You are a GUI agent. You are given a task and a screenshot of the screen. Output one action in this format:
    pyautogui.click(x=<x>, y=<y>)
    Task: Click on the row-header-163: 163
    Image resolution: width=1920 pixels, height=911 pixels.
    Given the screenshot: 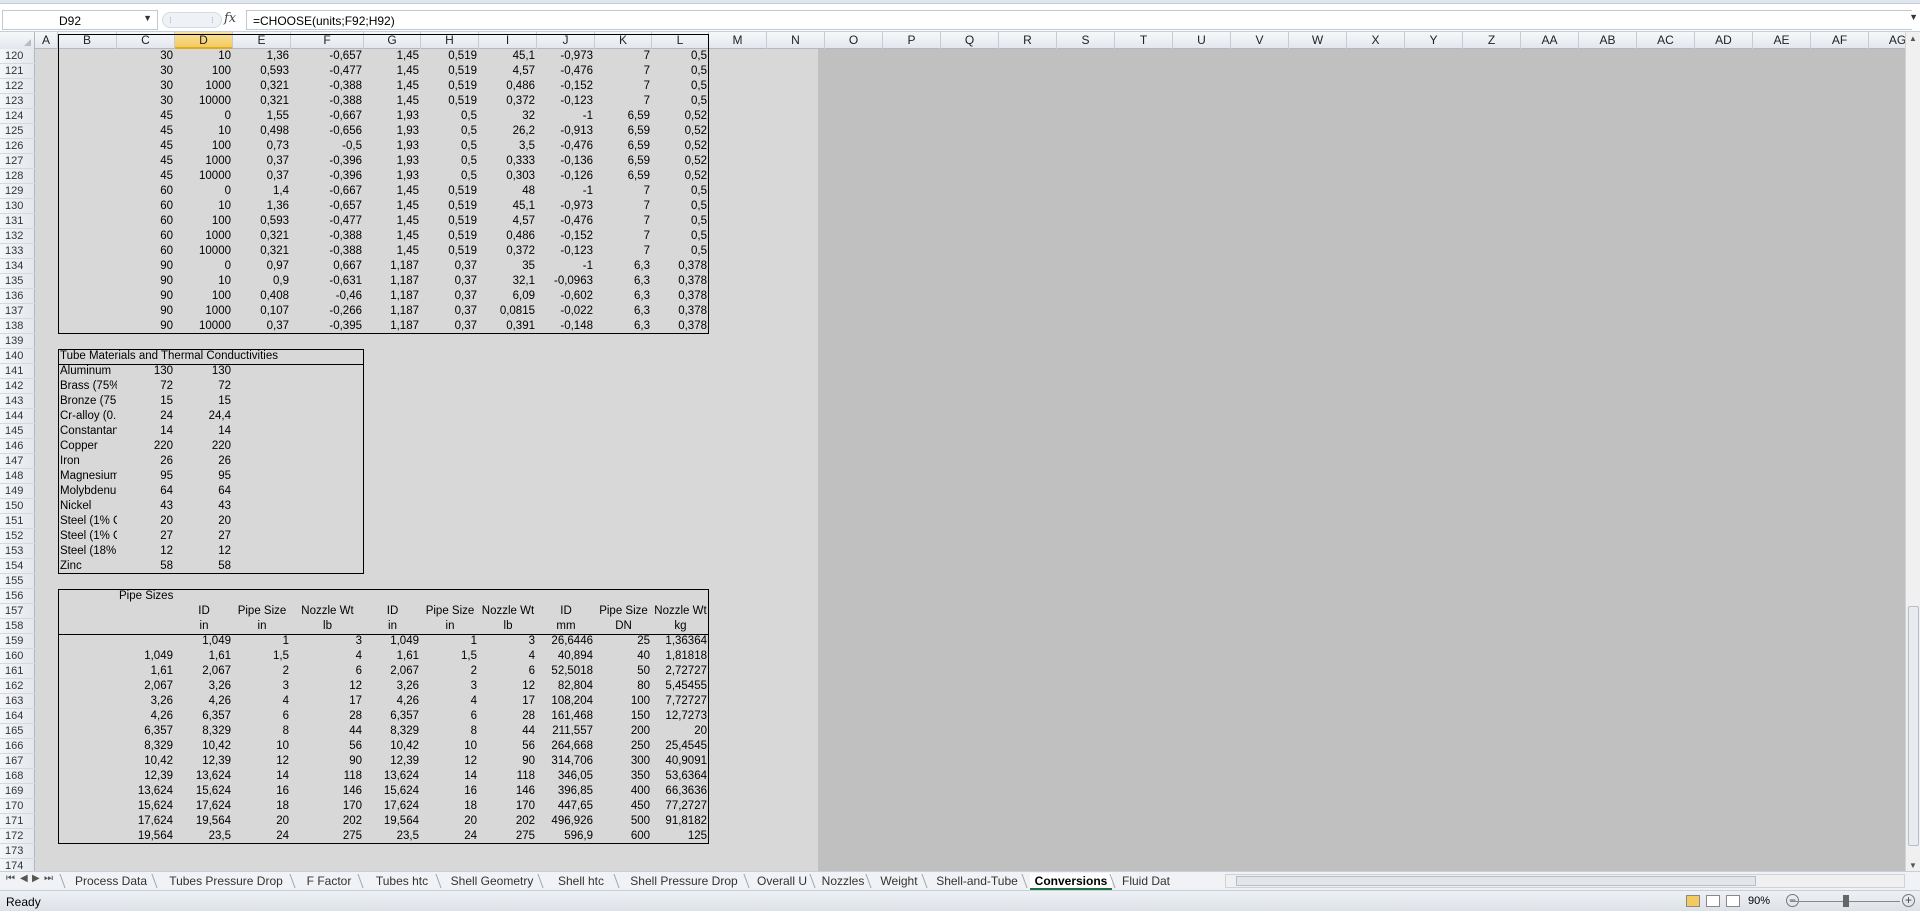 What is the action you would take?
    pyautogui.click(x=17, y=701)
    